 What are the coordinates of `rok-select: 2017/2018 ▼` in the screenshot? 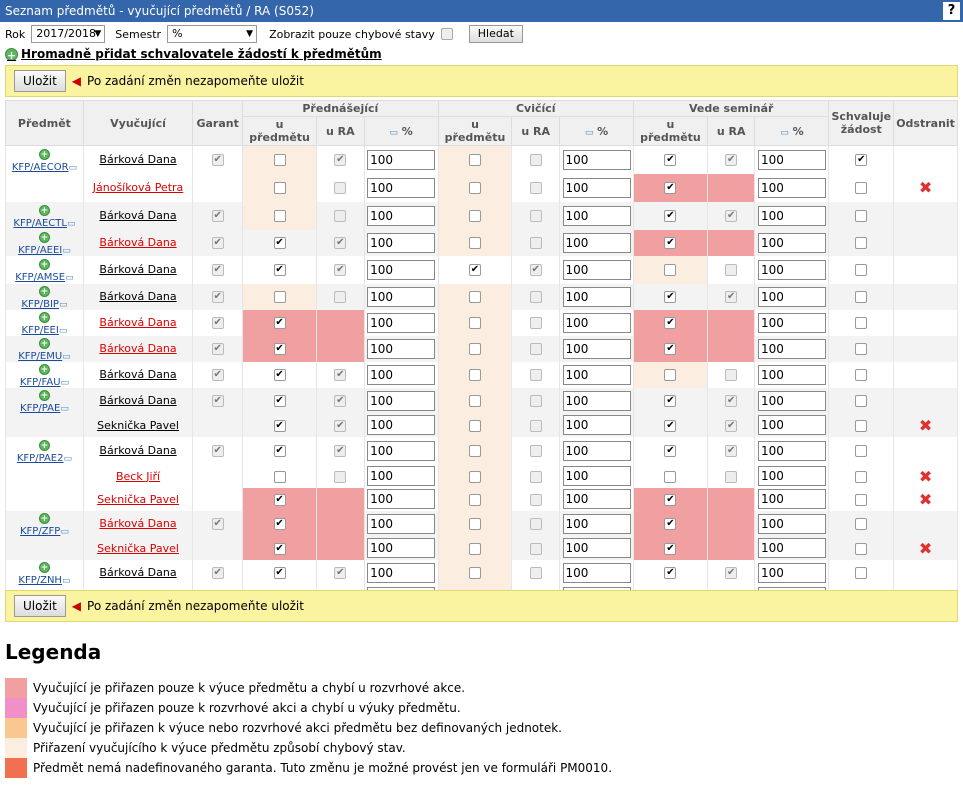 It's located at (68, 34).